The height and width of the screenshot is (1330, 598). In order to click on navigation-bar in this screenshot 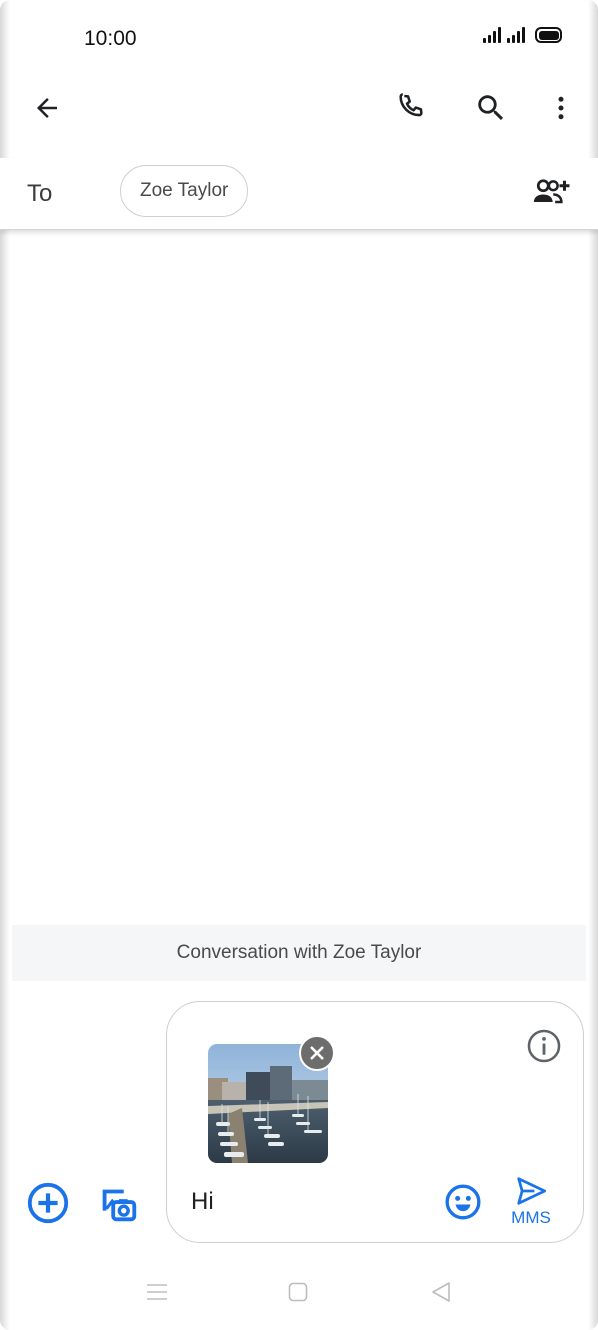, I will do `click(299, 1291)`.